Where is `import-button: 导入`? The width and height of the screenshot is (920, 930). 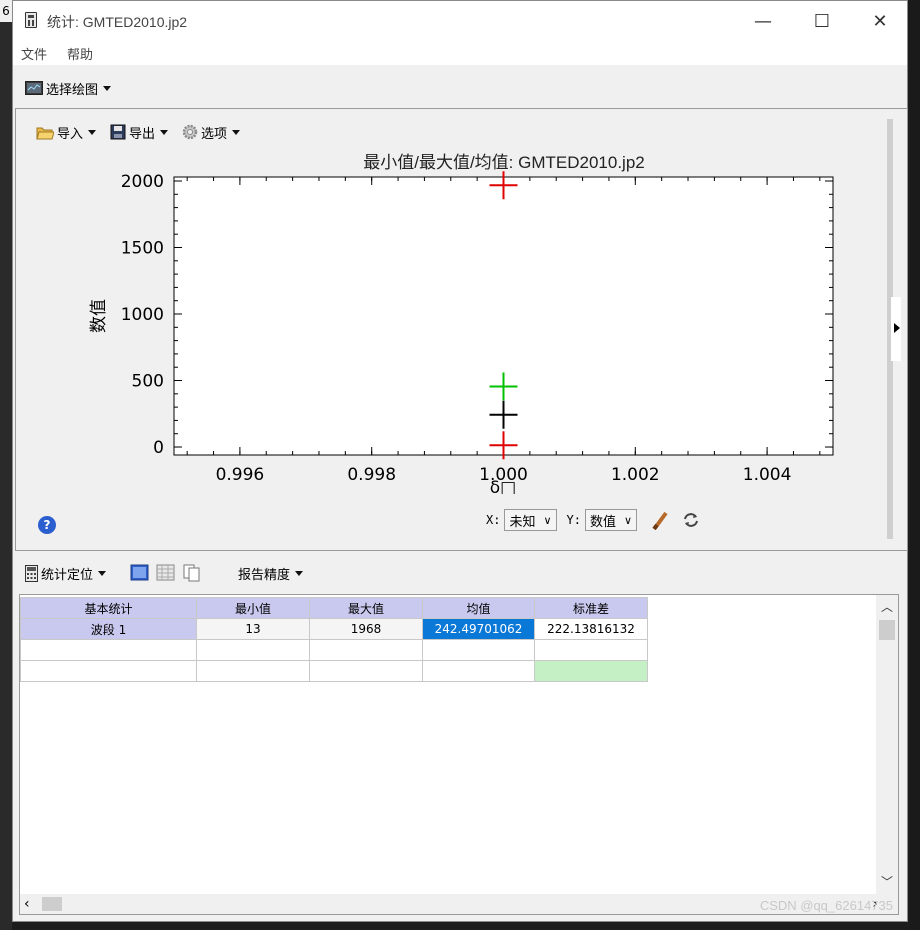 import-button: 导入 is located at coordinates (66, 132).